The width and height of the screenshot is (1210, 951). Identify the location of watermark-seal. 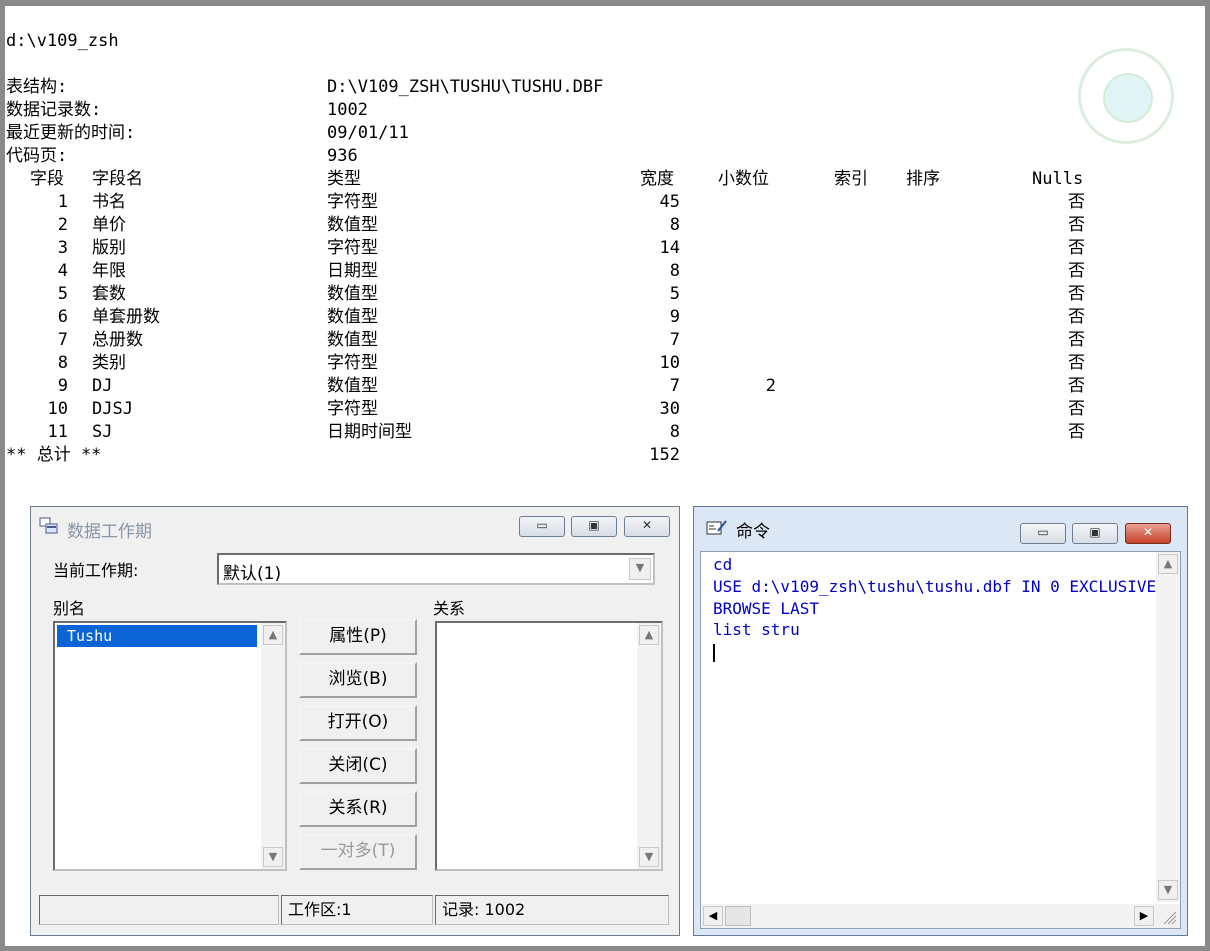
(1126, 96).